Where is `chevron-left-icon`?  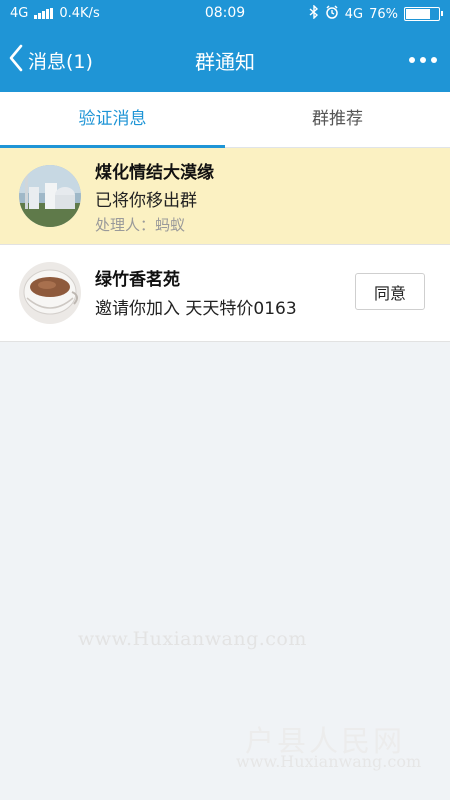
chevron-left-icon is located at coordinates (16, 60).